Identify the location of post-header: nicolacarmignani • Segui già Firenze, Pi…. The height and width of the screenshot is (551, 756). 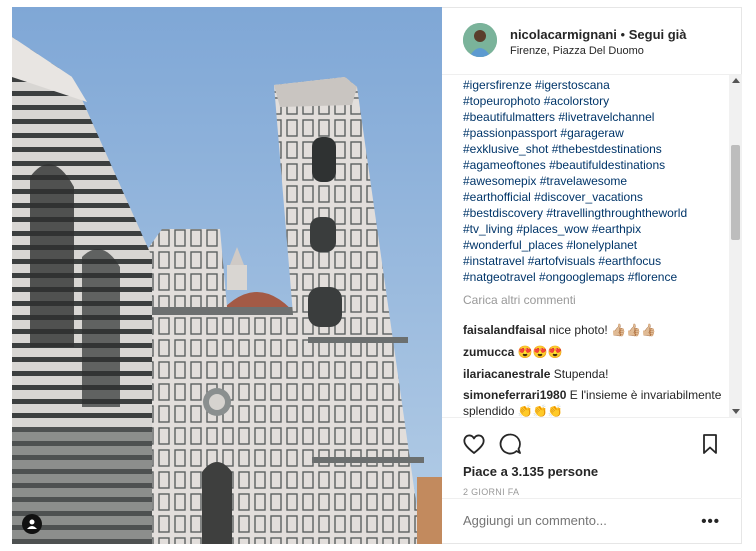
(592, 41).